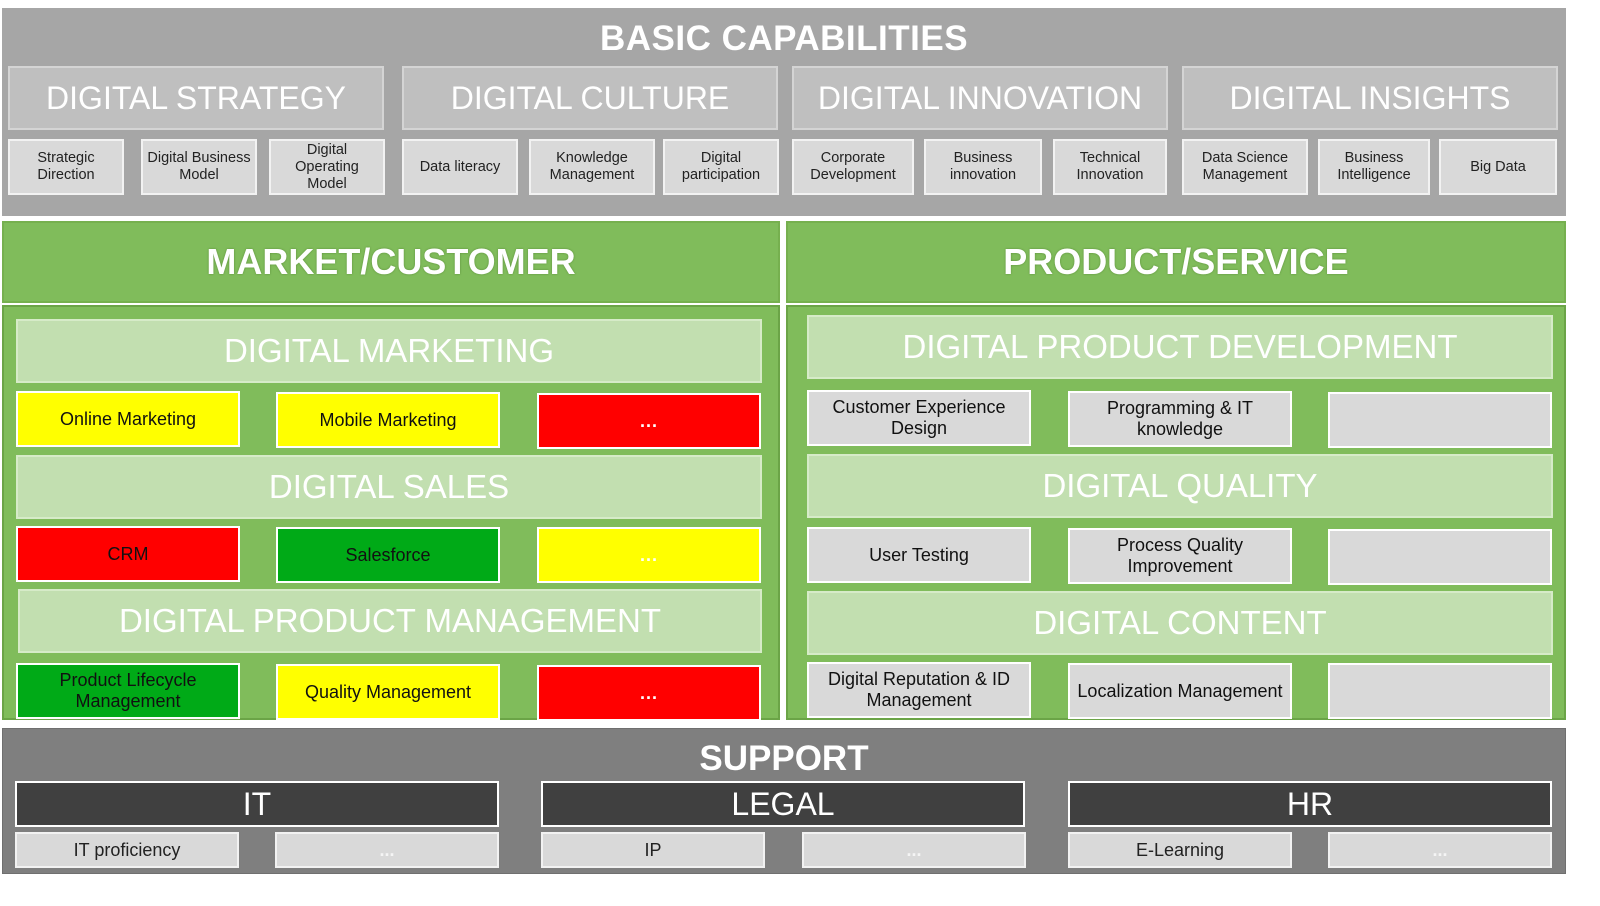 The image size is (1600, 906). I want to click on section-digital-product-development: DIGITAL PRODUCT DEVELOPMENT, so click(1180, 347).